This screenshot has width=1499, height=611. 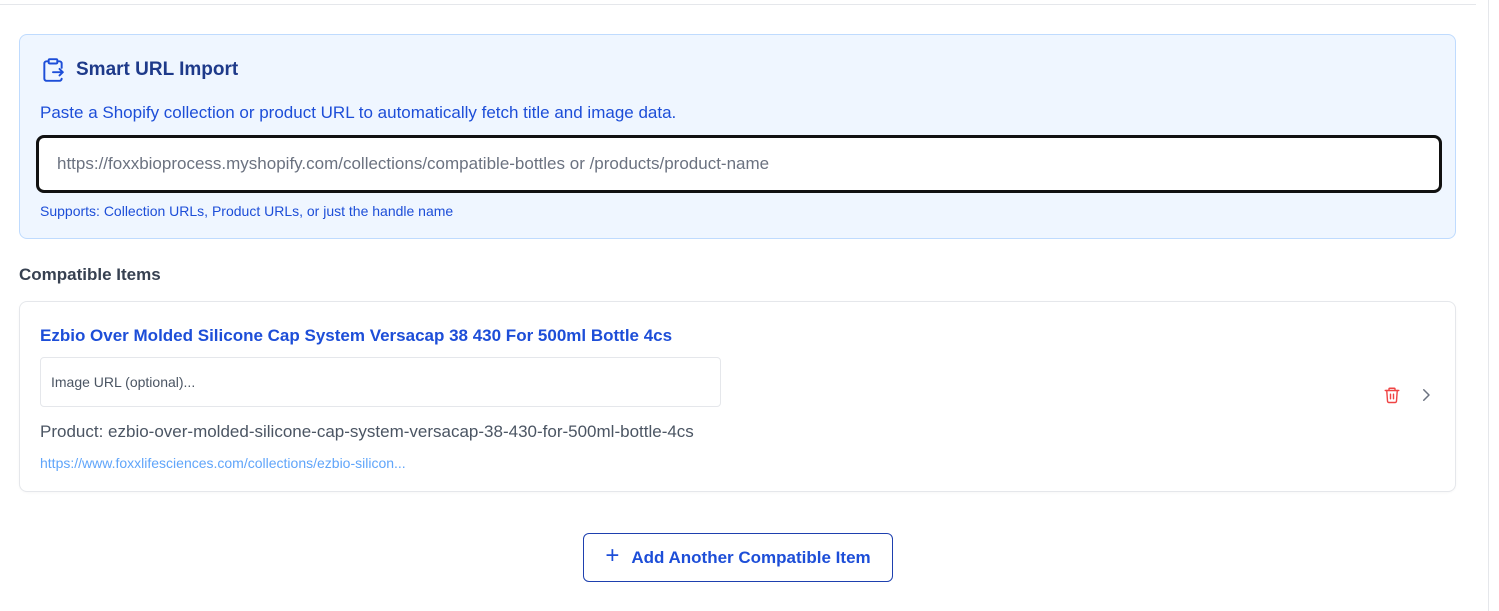 I want to click on add-button-label: Add Another Compatible Item, so click(x=751, y=557).